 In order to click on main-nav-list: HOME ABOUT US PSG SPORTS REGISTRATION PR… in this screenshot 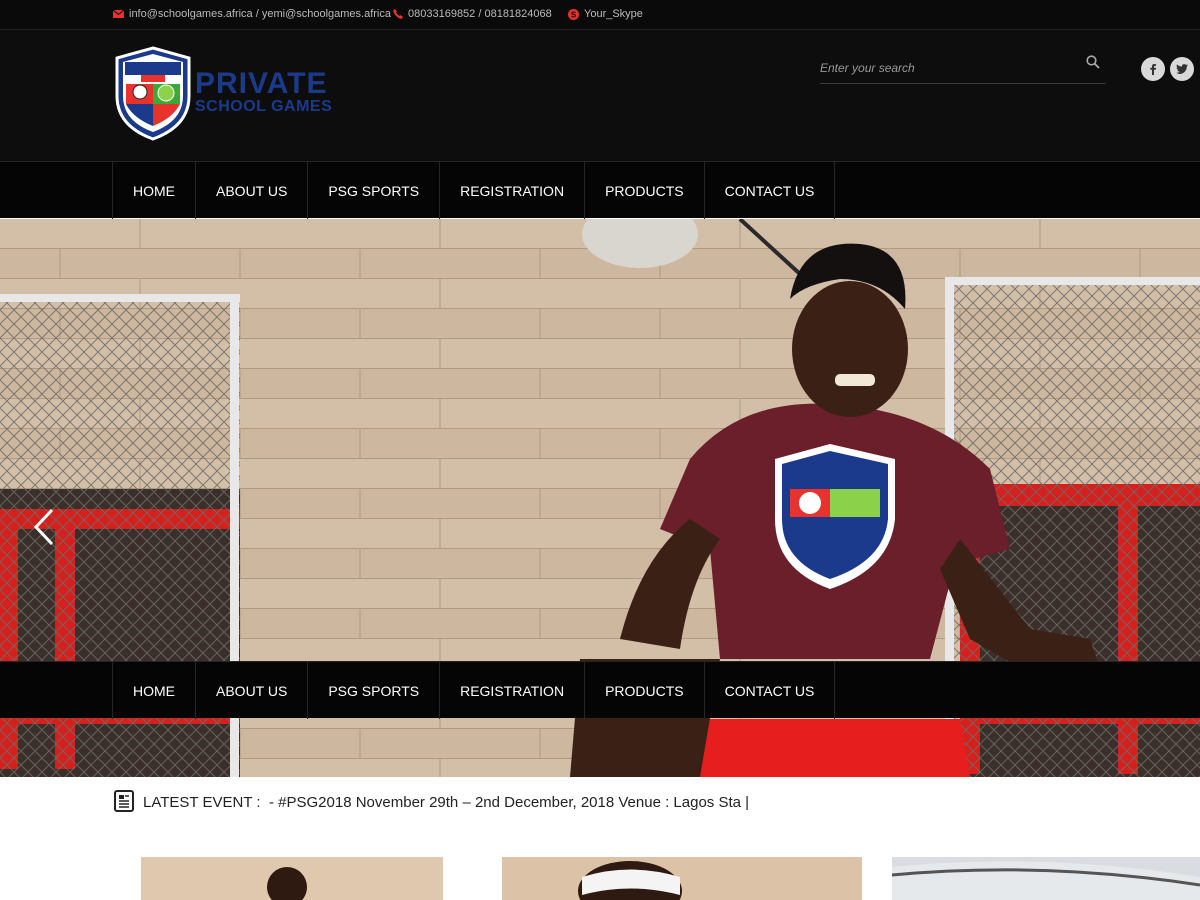, I will do `click(474, 190)`.